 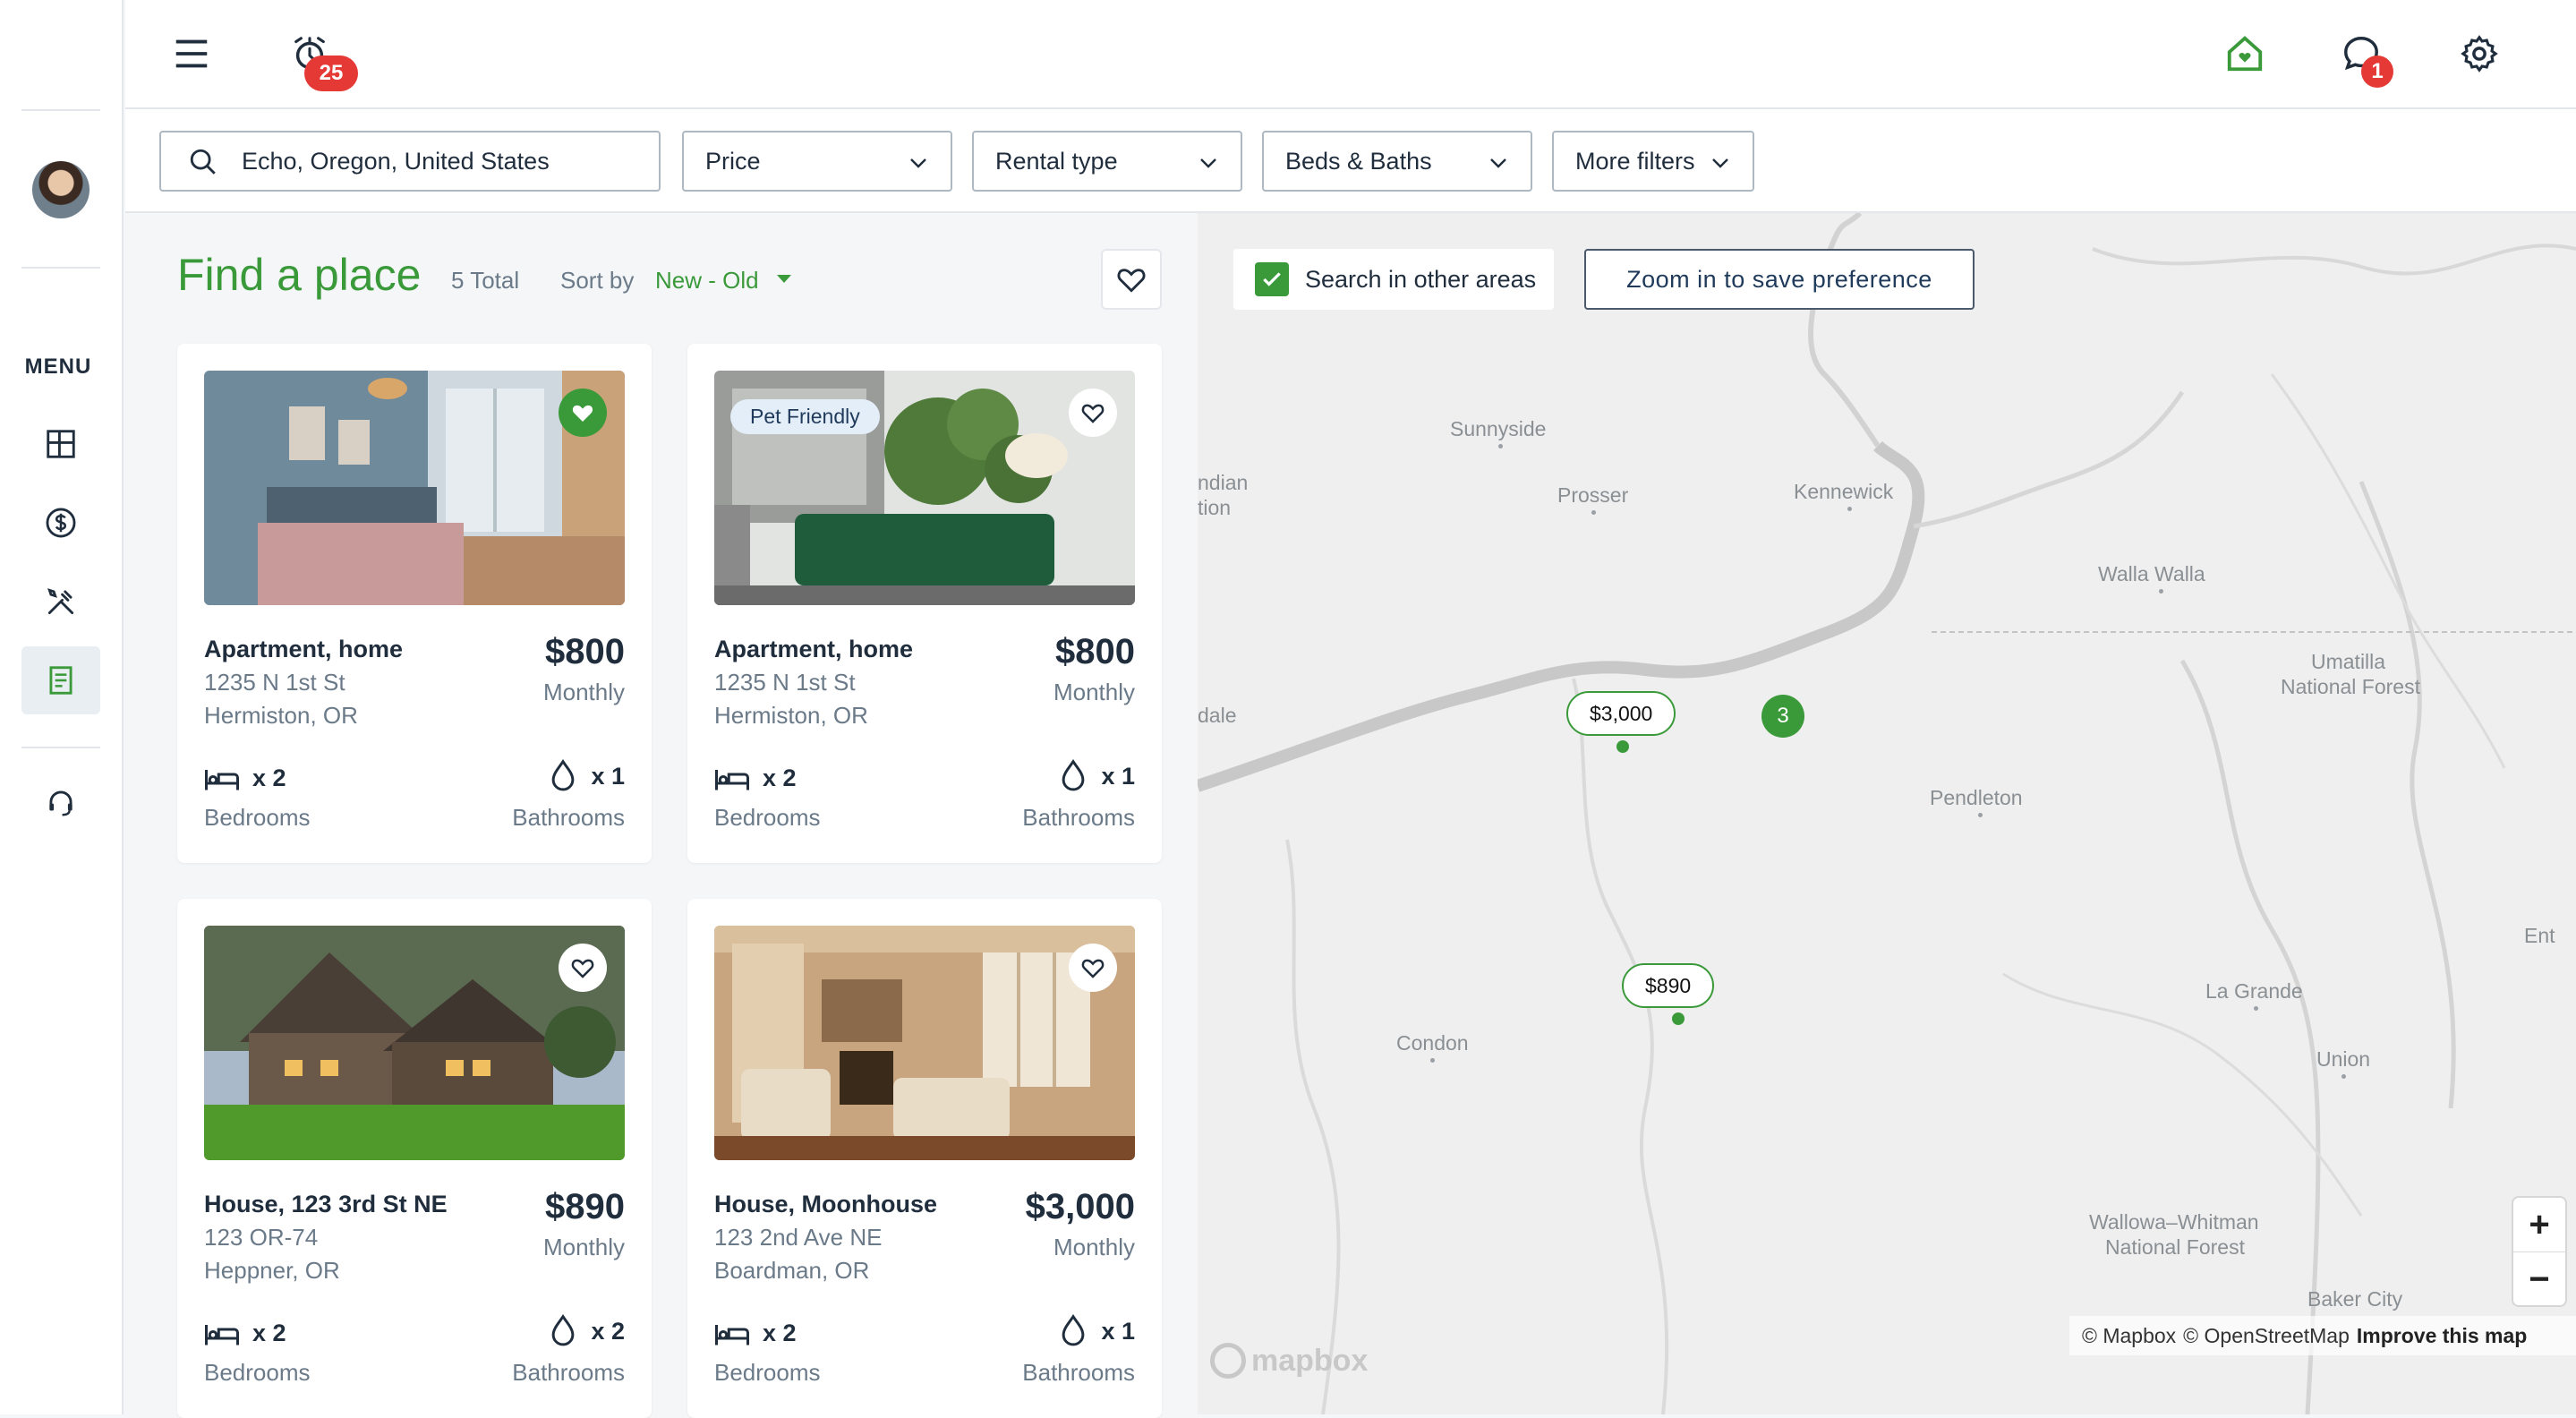 What do you see at coordinates (1310, 1361) in the screenshot?
I see `mapbox-logo-text: mapbox` at bounding box center [1310, 1361].